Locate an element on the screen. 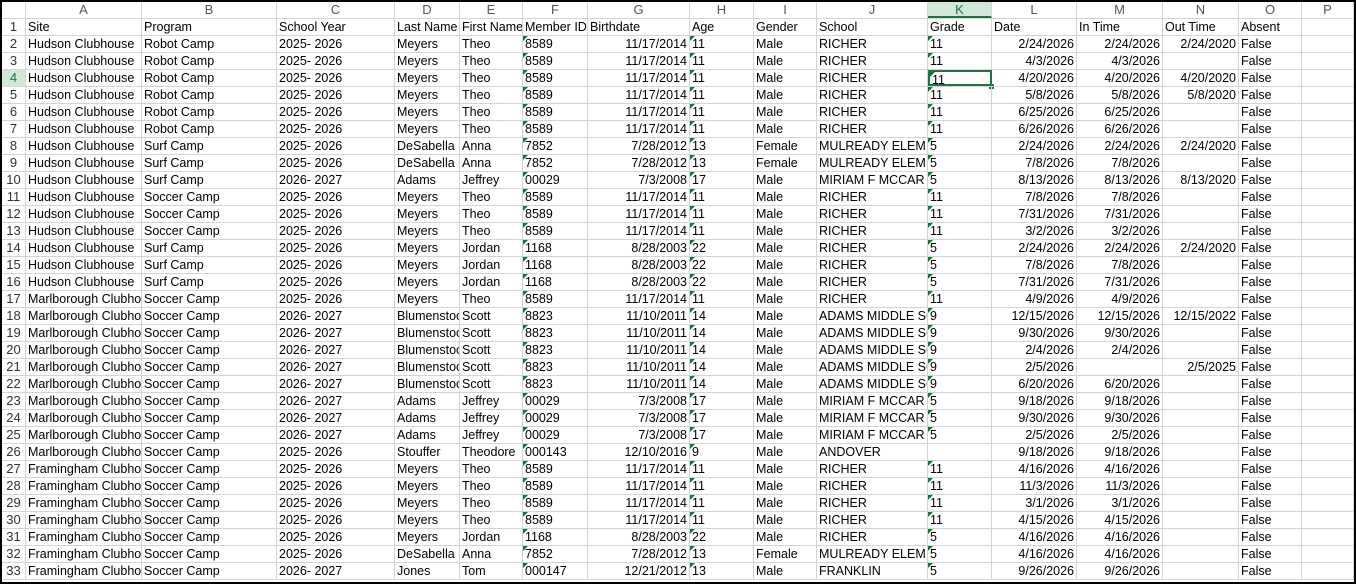 This screenshot has width=1356, height=584. table-cell: Adams is located at coordinates (427, 435).